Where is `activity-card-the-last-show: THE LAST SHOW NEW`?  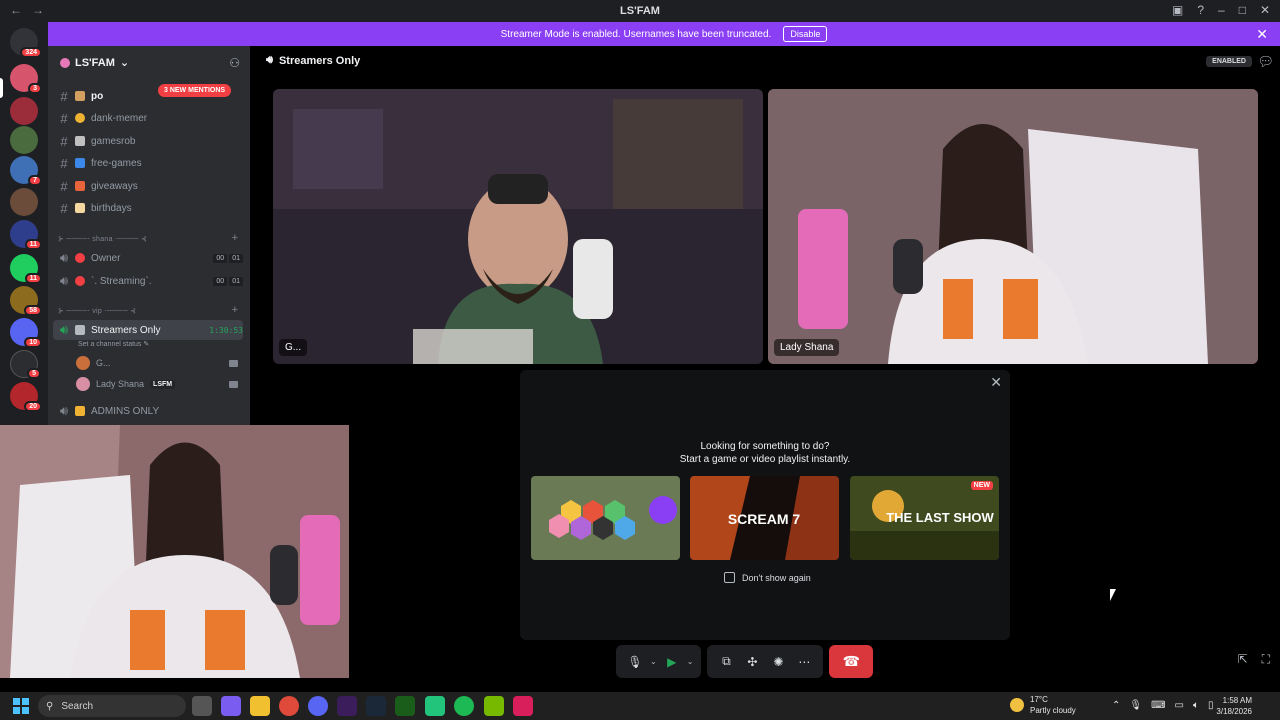
activity-card-the-last-show: THE LAST SHOW NEW is located at coordinates (924, 518).